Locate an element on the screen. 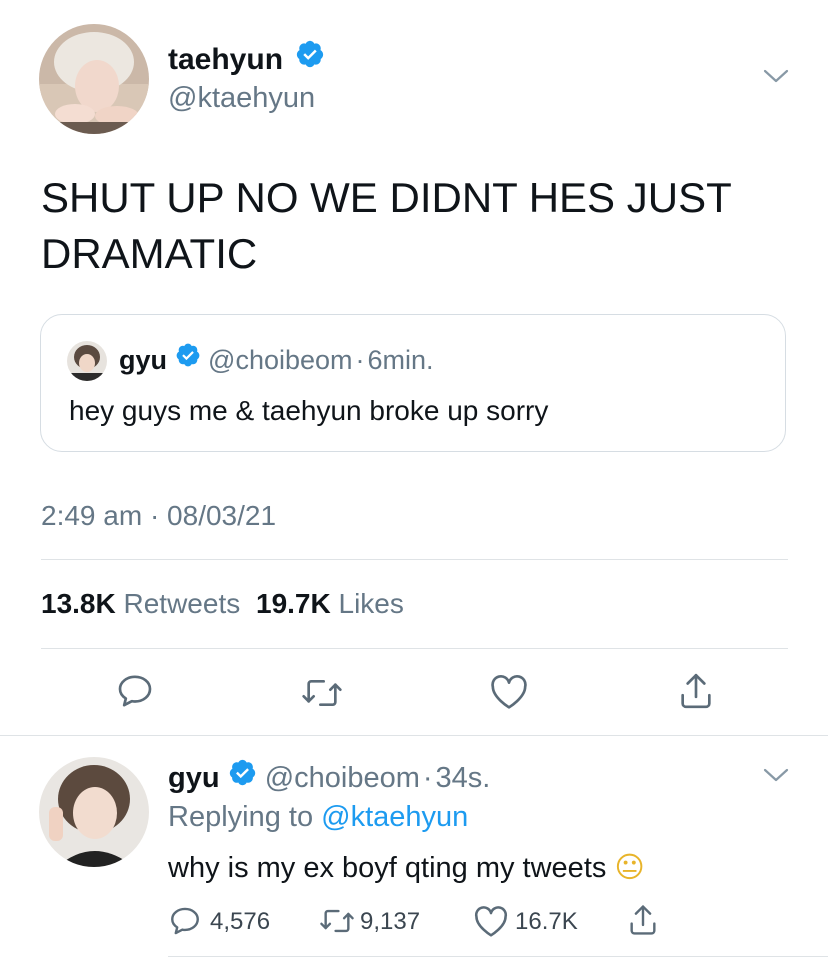  replying-to-link: @ktaehyun is located at coordinates (394, 817).